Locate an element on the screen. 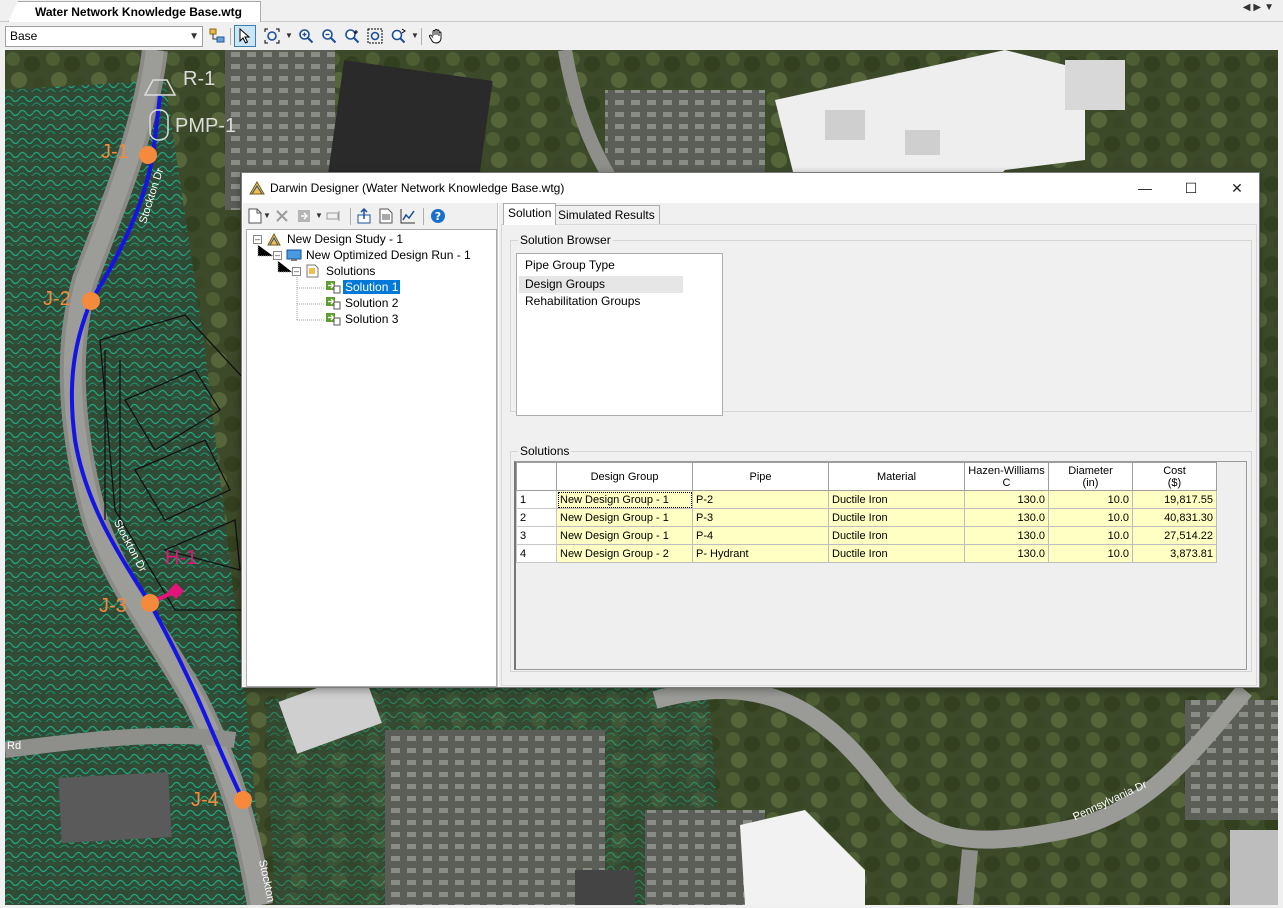 This screenshot has width=1283, height=908. row-number: 3 is located at coordinates (536, 535).